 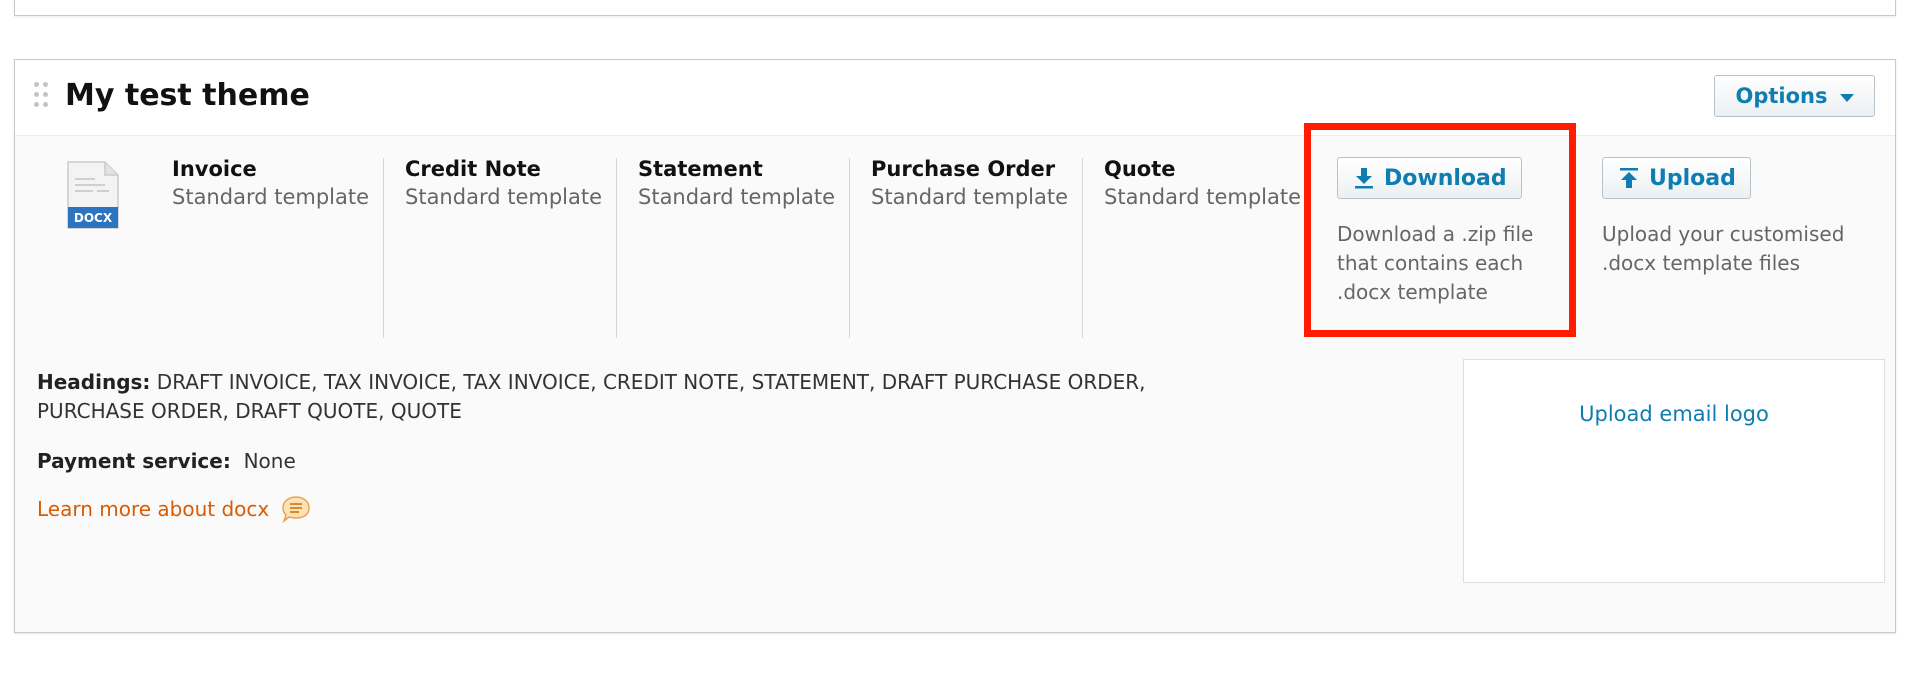 What do you see at coordinates (1674, 414) in the screenshot?
I see `upload-email-logo-link: Upload email logo` at bounding box center [1674, 414].